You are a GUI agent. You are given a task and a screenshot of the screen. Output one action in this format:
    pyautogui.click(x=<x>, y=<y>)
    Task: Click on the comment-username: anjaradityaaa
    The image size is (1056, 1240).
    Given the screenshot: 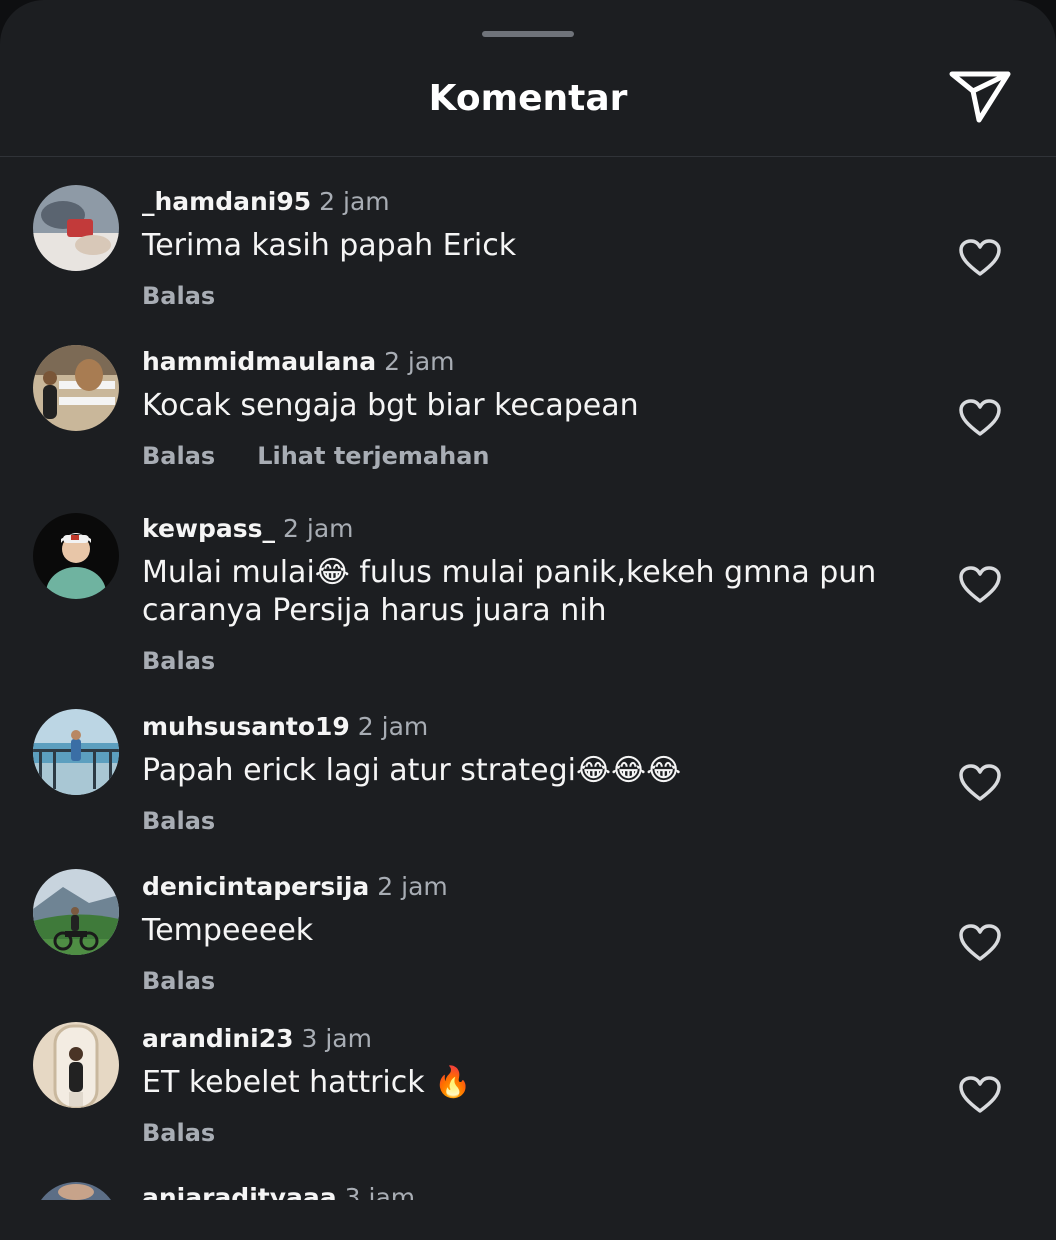 What is the action you would take?
    pyautogui.click(x=239, y=1191)
    